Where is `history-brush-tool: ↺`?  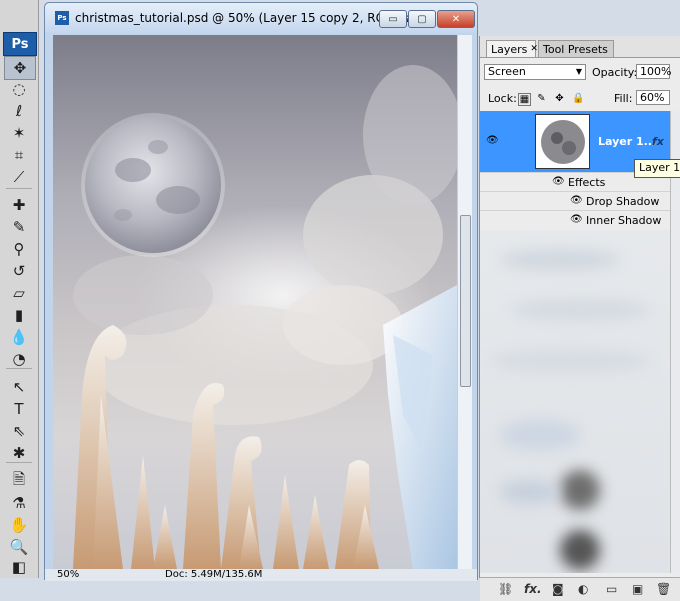 history-brush-tool: ↺ is located at coordinates (19, 271).